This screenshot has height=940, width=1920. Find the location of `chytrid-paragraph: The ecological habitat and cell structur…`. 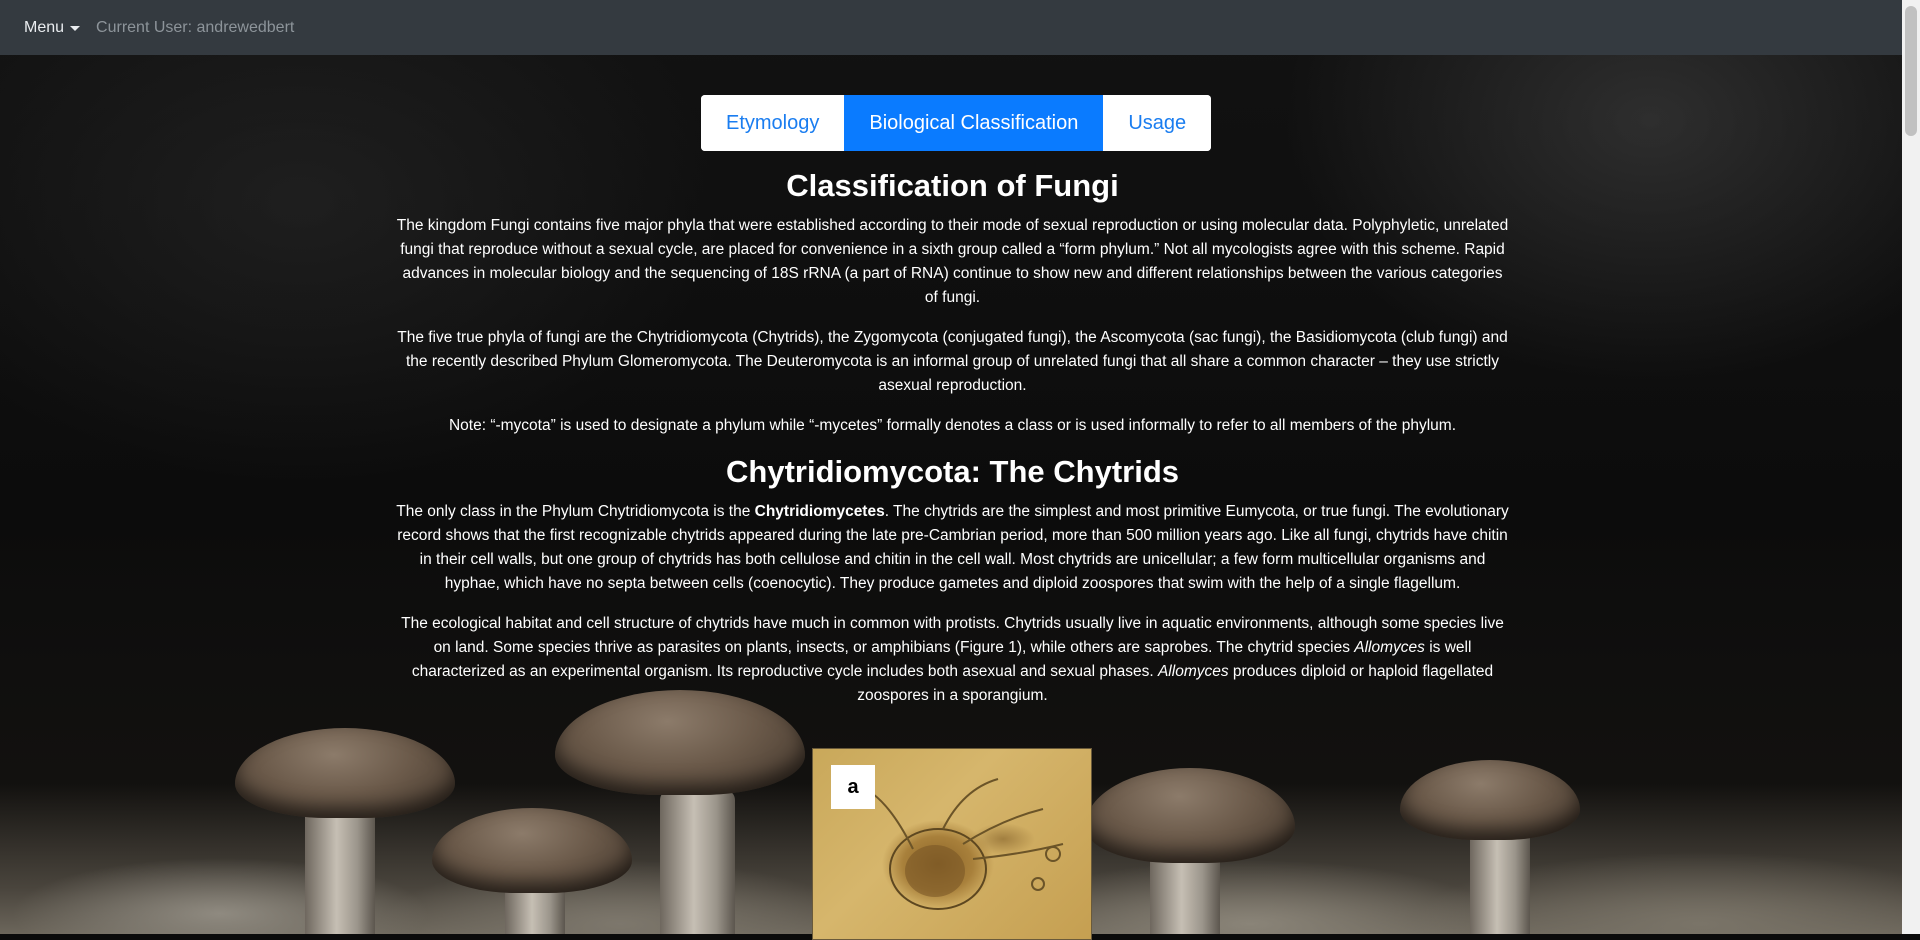

chytrid-paragraph: The ecological habitat and cell structur… is located at coordinates (952, 660).